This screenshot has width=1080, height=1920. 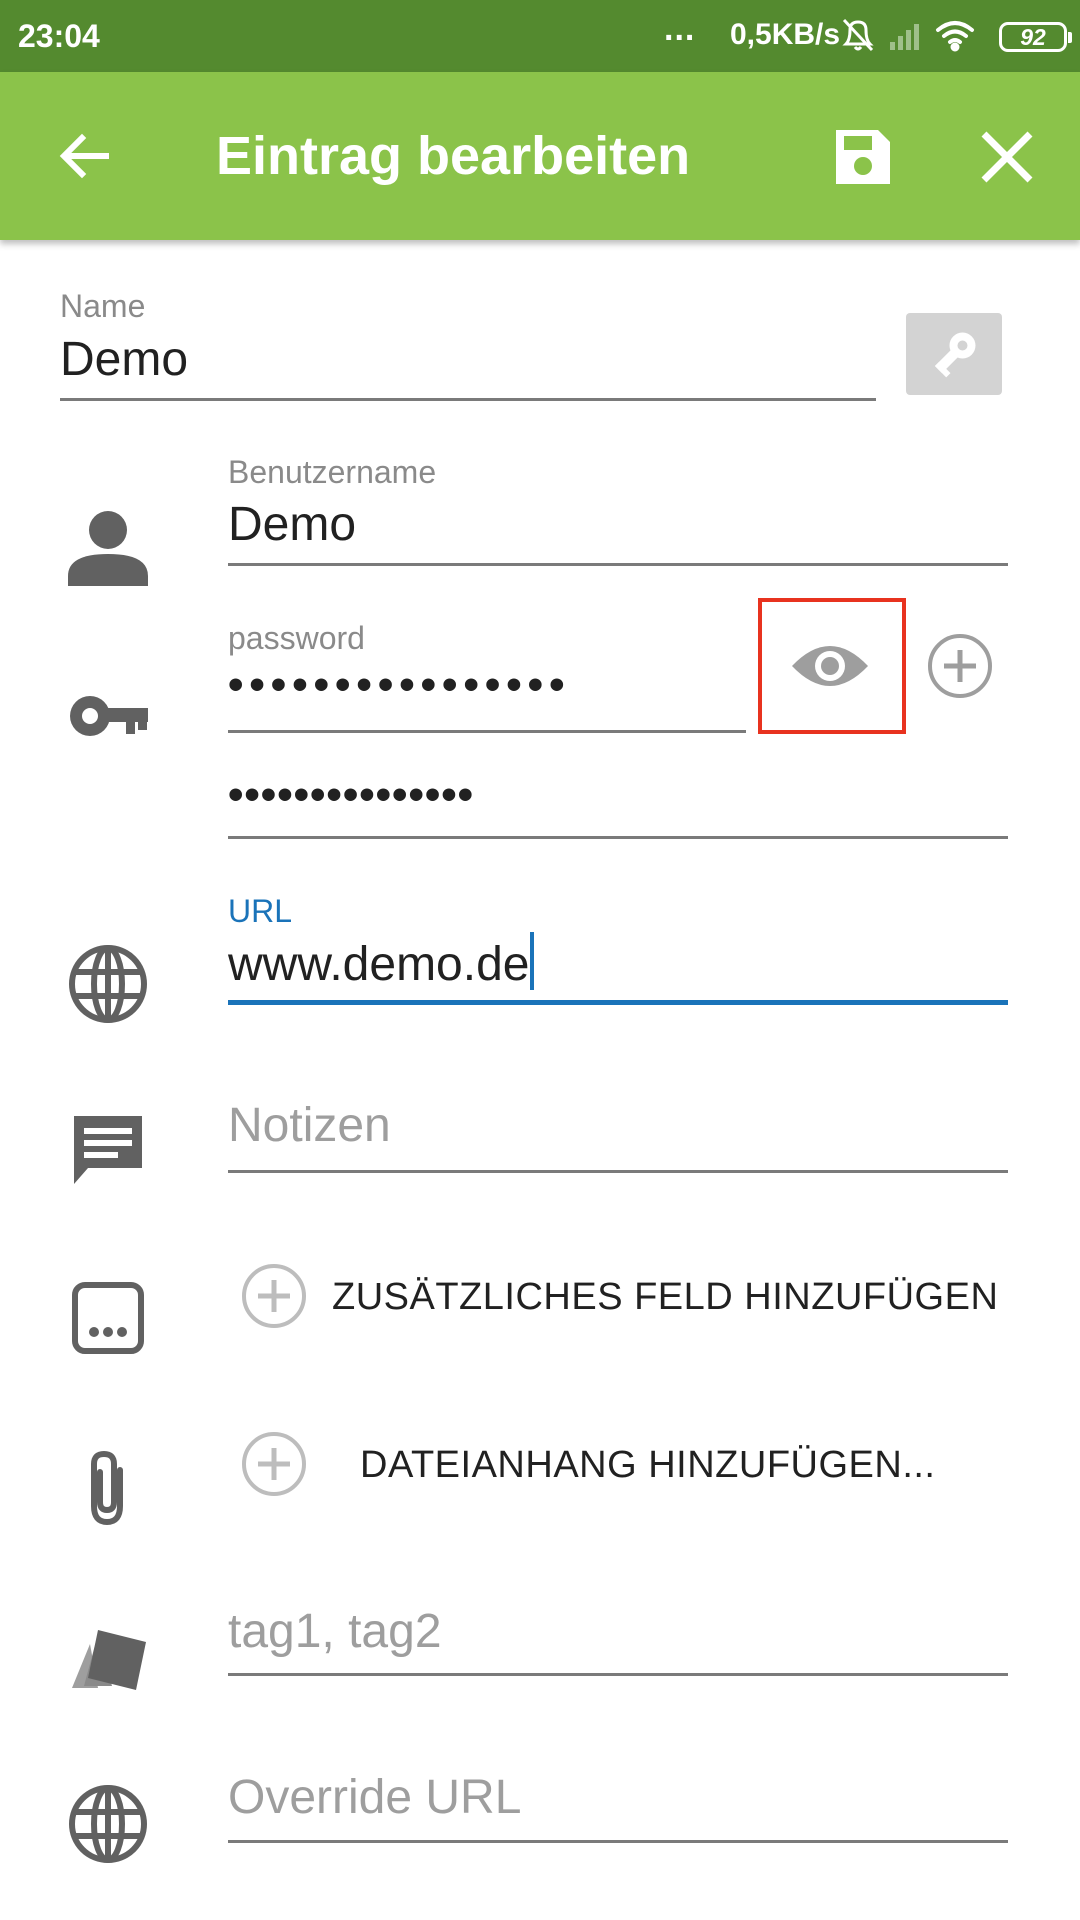 What do you see at coordinates (332, 472) in the screenshot?
I see `username-label: Benutzername` at bounding box center [332, 472].